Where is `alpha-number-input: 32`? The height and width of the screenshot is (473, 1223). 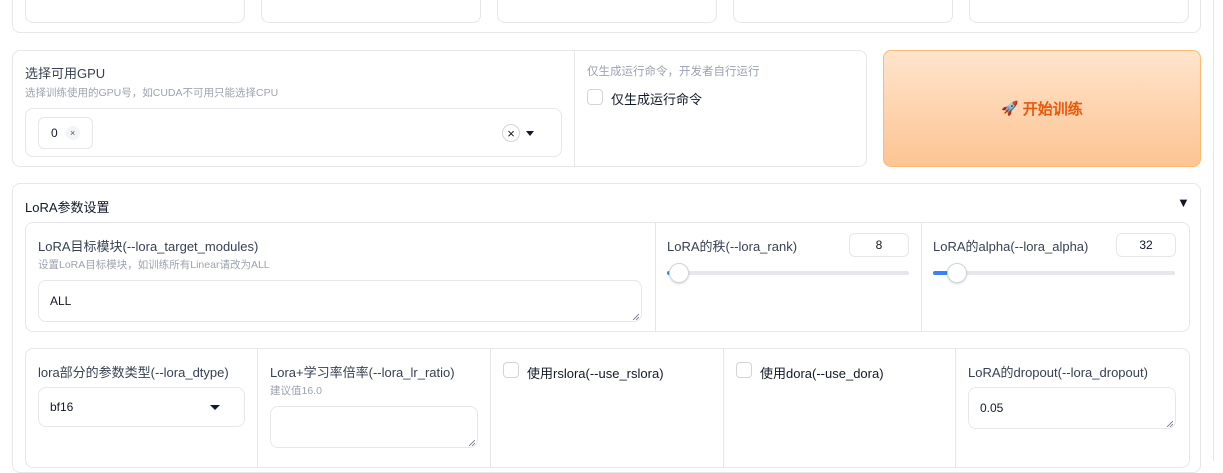
alpha-number-input: 32 is located at coordinates (1146, 245).